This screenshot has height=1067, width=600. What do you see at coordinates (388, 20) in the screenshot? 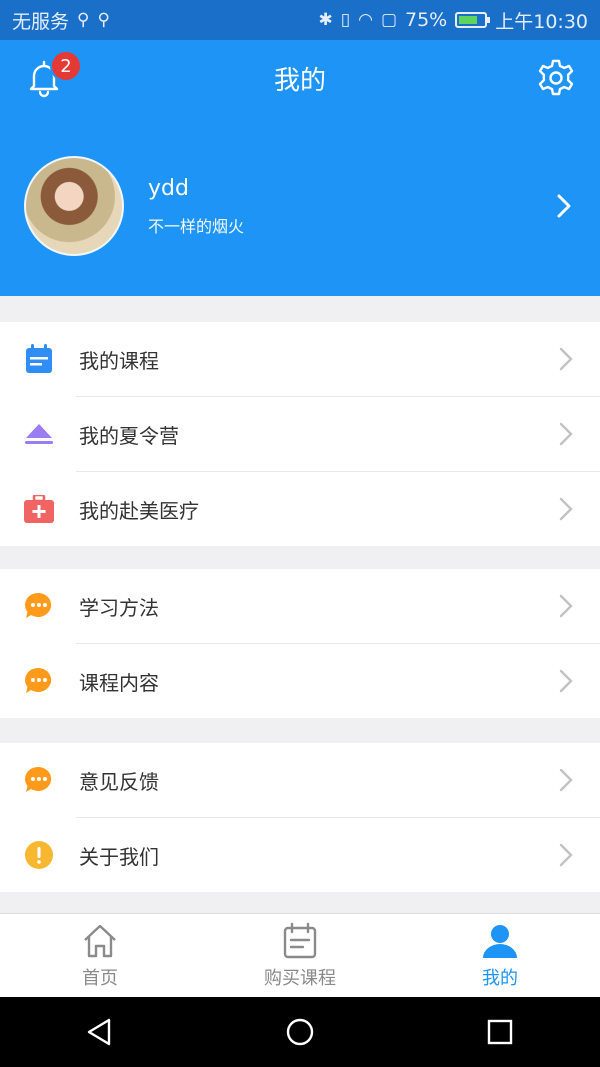
I see `battery-alert-icon: ▢` at bounding box center [388, 20].